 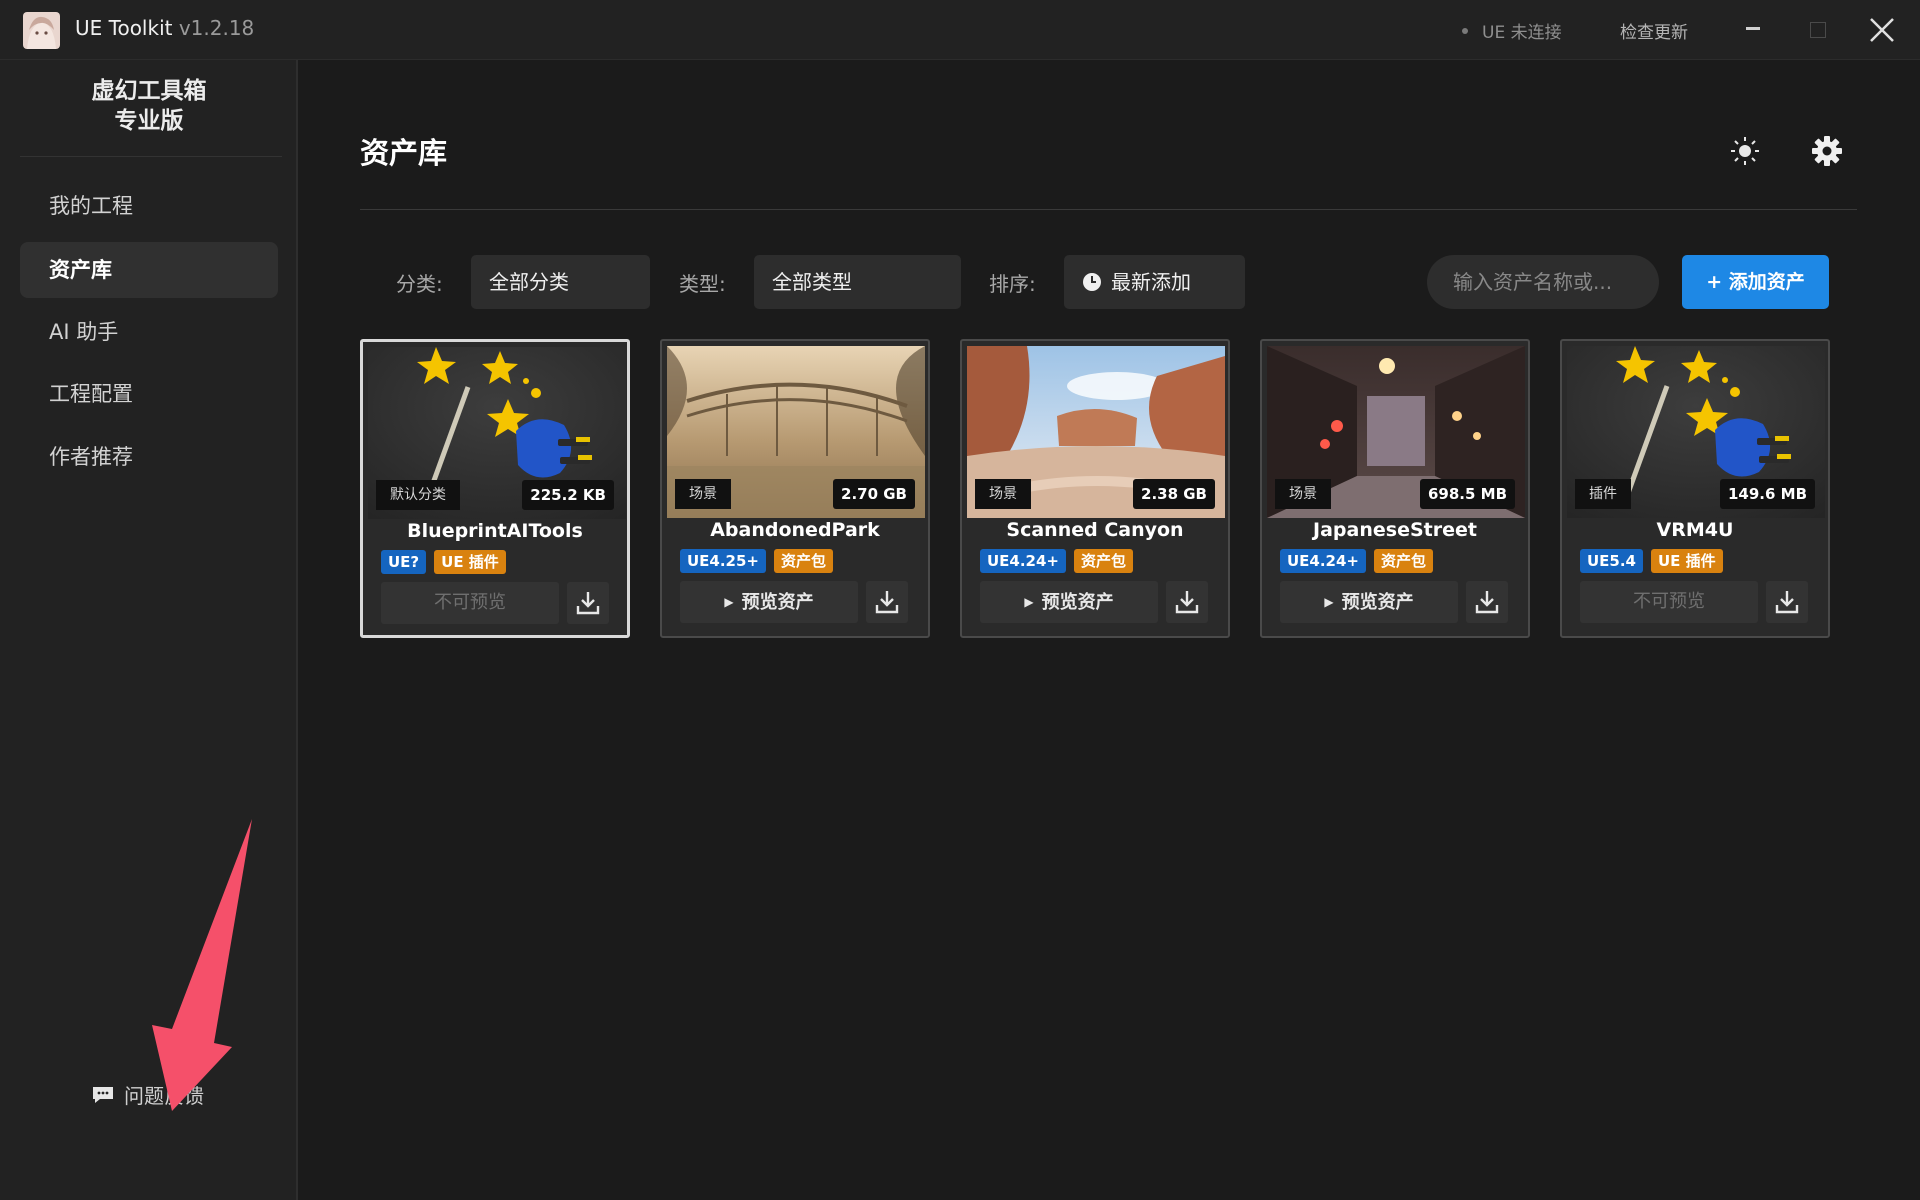 What do you see at coordinates (1395, 530) in the screenshot?
I see `asset-name: JapaneseStreet` at bounding box center [1395, 530].